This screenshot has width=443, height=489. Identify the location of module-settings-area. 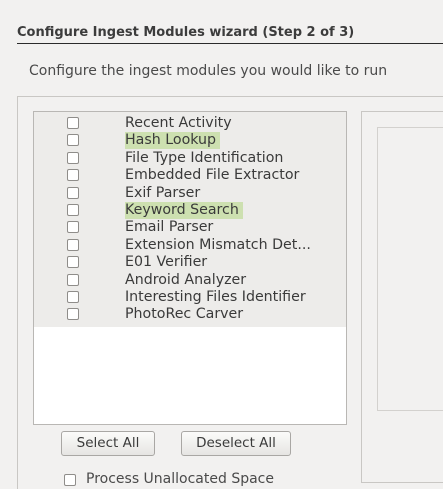
(410, 269).